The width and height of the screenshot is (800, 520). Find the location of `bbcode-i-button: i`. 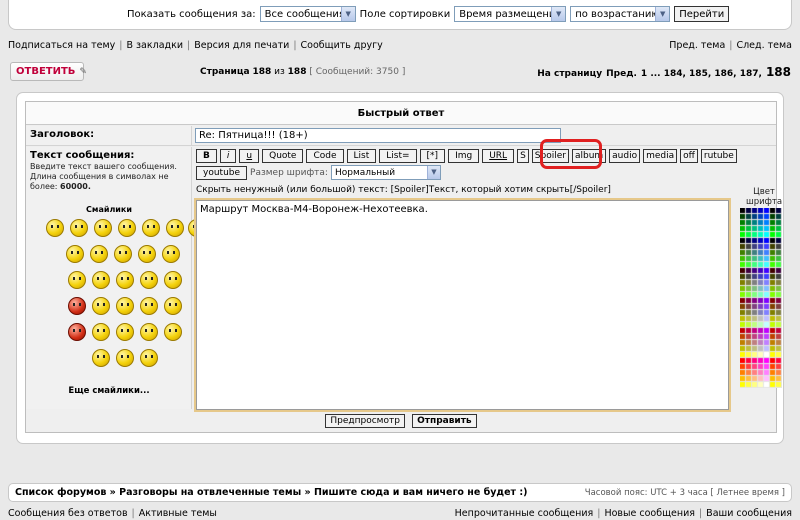

bbcode-i-button: i is located at coordinates (228, 156).